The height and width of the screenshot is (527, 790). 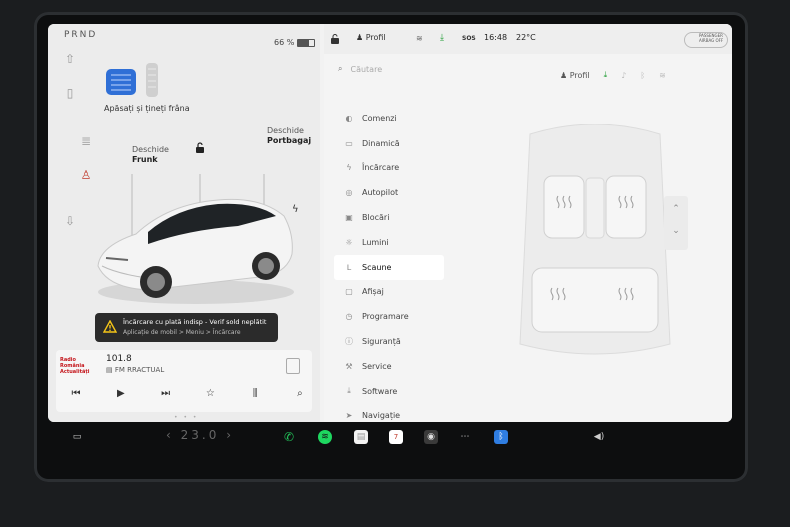 What do you see at coordinates (381, 416) in the screenshot?
I see `settings-menu-label: Navigație` at bounding box center [381, 416].